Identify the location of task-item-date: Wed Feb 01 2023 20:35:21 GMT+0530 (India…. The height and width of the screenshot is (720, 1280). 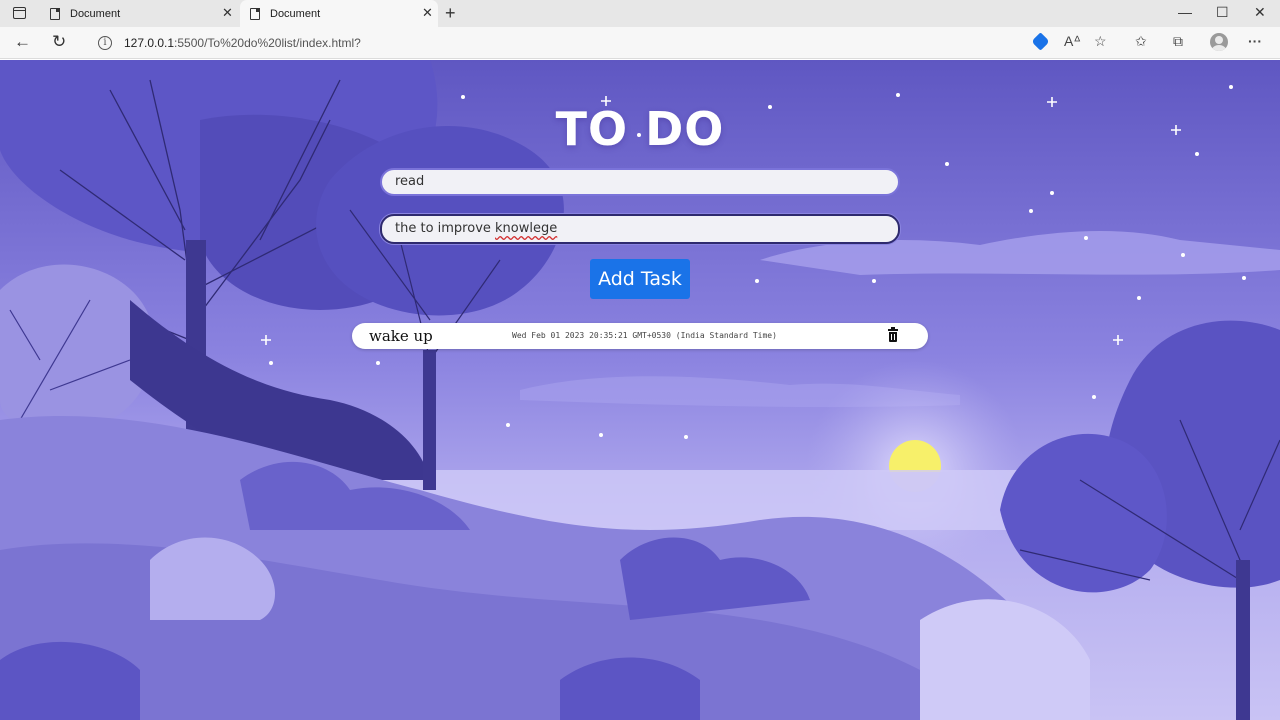
(644, 335).